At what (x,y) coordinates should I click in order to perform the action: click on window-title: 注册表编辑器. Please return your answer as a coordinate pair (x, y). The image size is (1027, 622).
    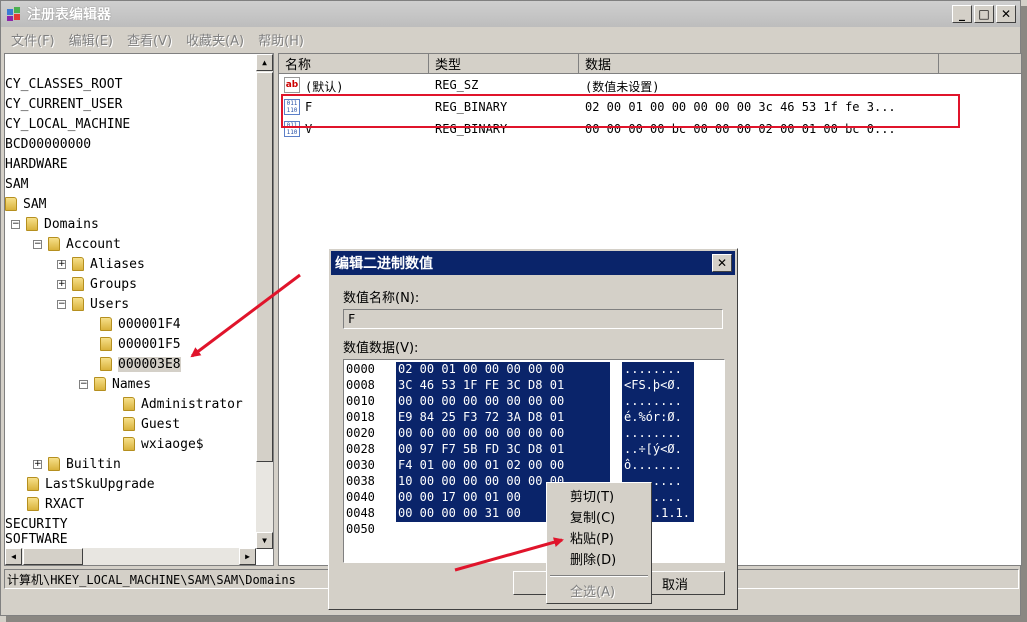
    Looking at the image, I should click on (69, 15).